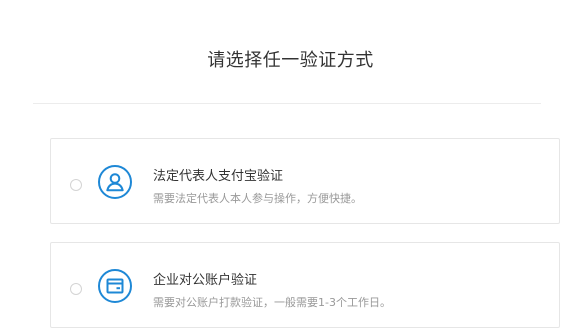  What do you see at coordinates (115, 286) in the screenshot?
I see `bank-card-icon` at bounding box center [115, 286].